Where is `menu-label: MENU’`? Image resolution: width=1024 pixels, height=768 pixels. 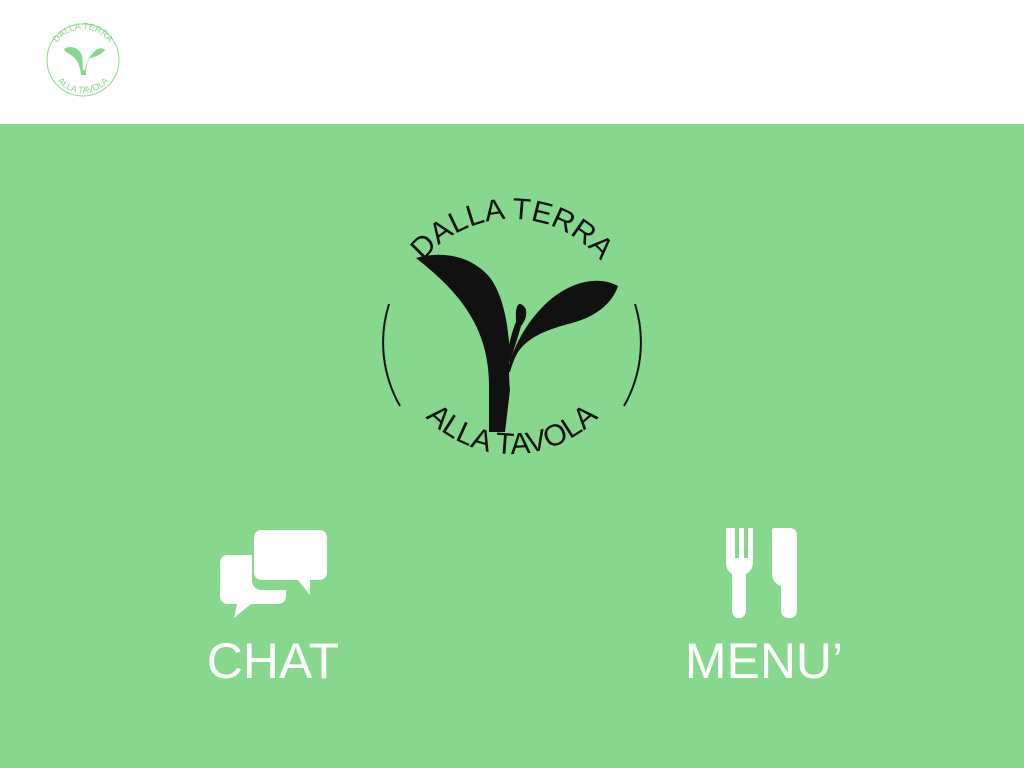 menu-label: MENU’ is located at coordinates (764, 661).